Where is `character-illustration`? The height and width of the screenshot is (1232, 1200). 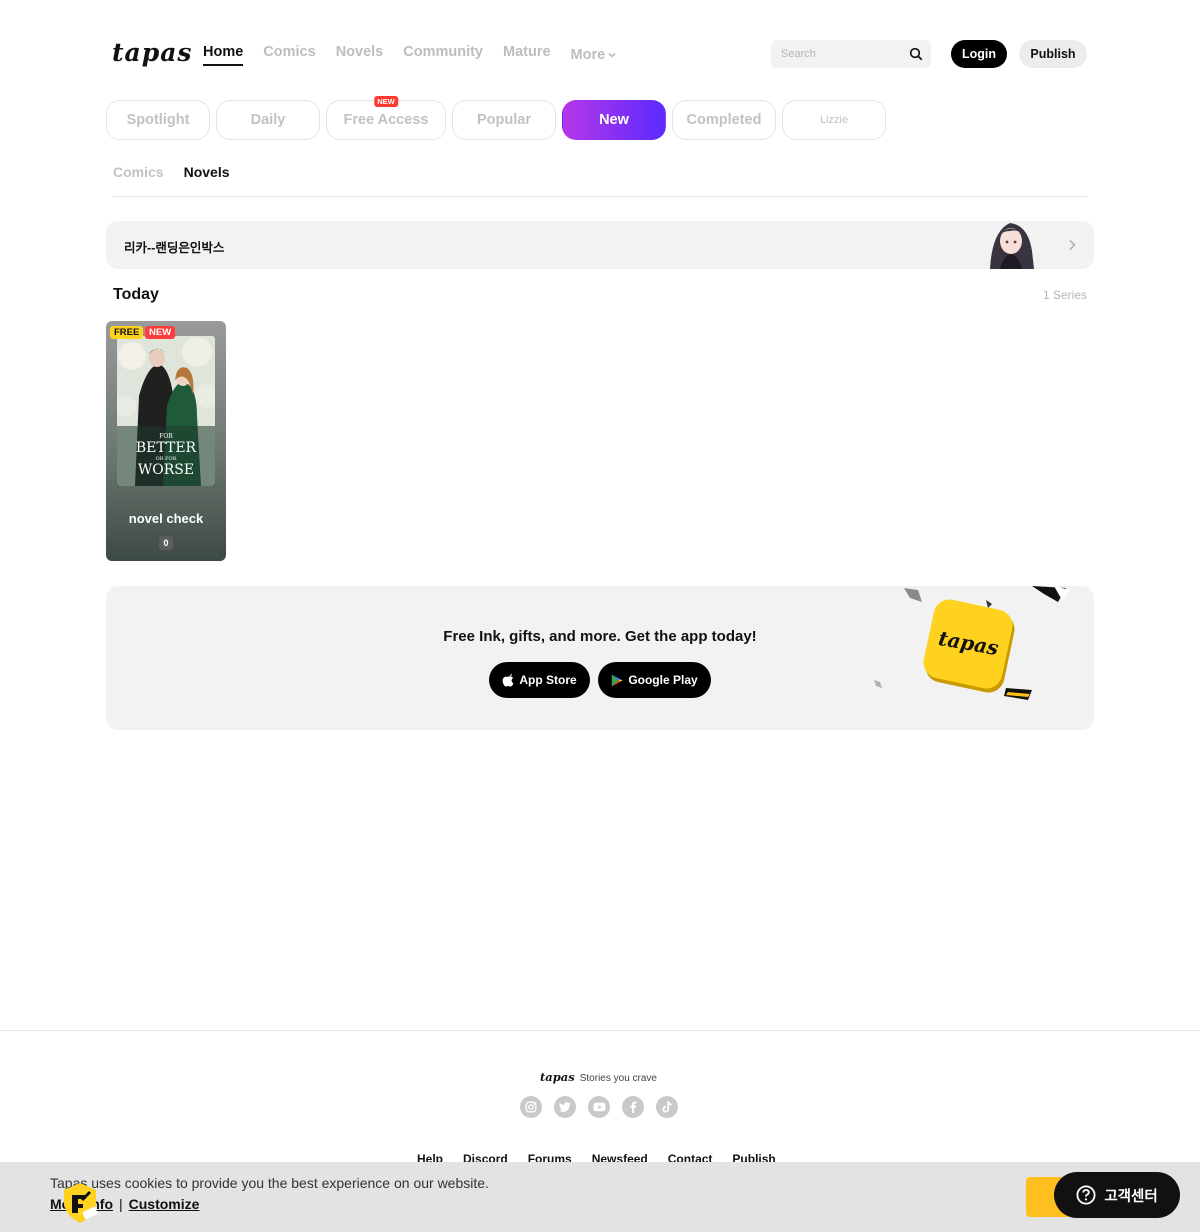
character-illustration is located at coordinates (1012, 246).